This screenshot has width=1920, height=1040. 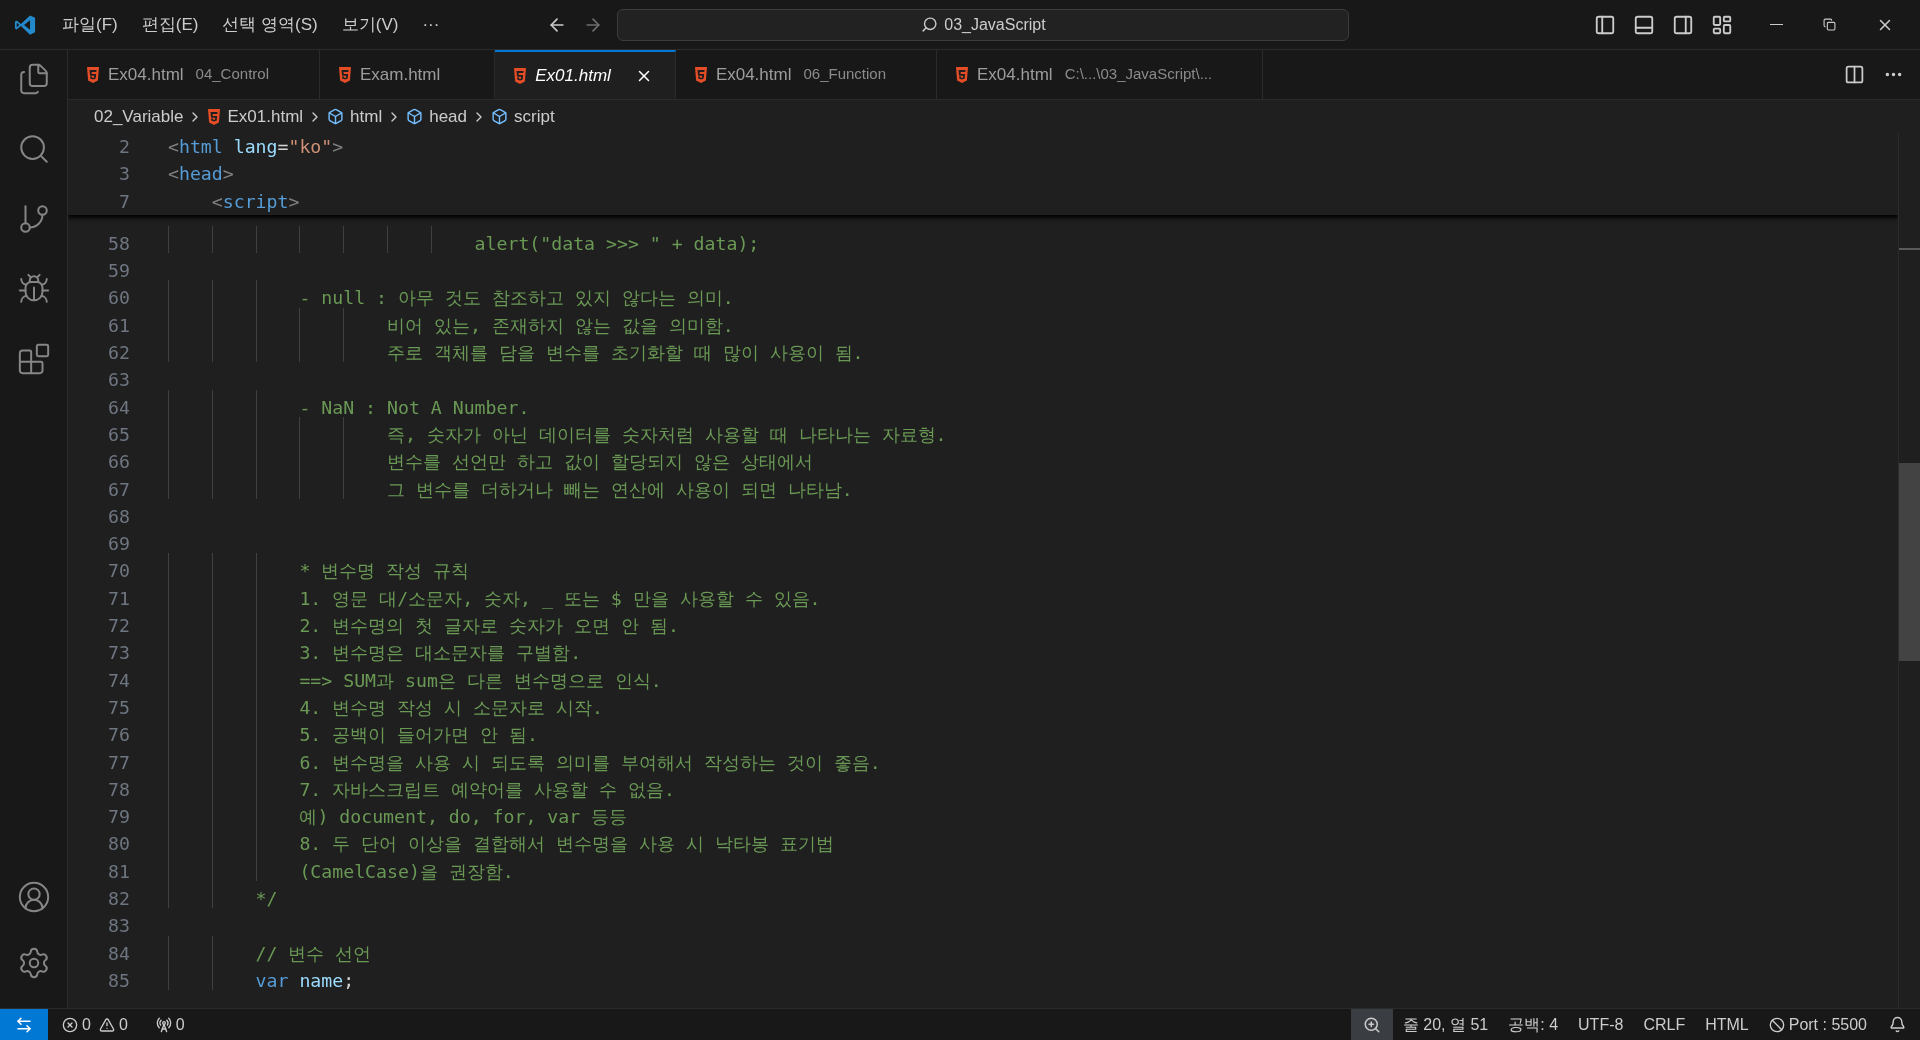 What do you see at coordinates (440, 653) in the screenshot?
I see `code-text: 3. 변수명은 대소문자를 구별함.` at bounding box center [440, 653].